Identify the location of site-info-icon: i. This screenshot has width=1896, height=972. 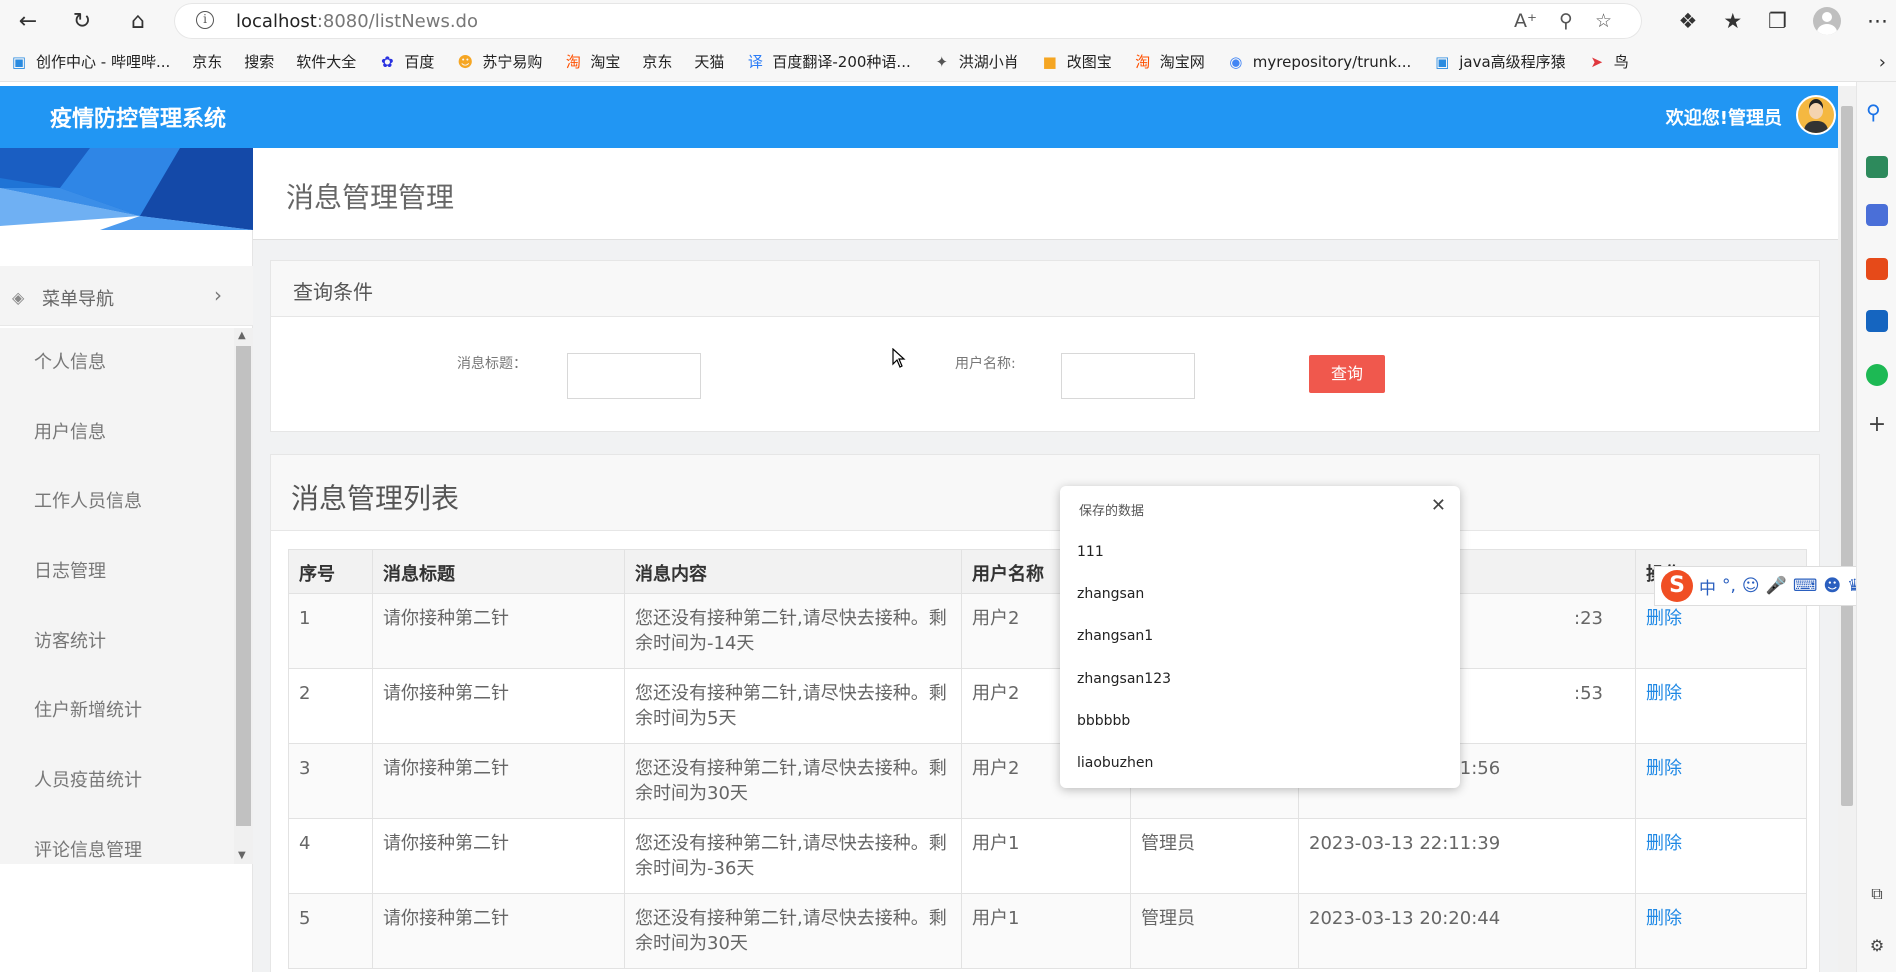
(205, 20).